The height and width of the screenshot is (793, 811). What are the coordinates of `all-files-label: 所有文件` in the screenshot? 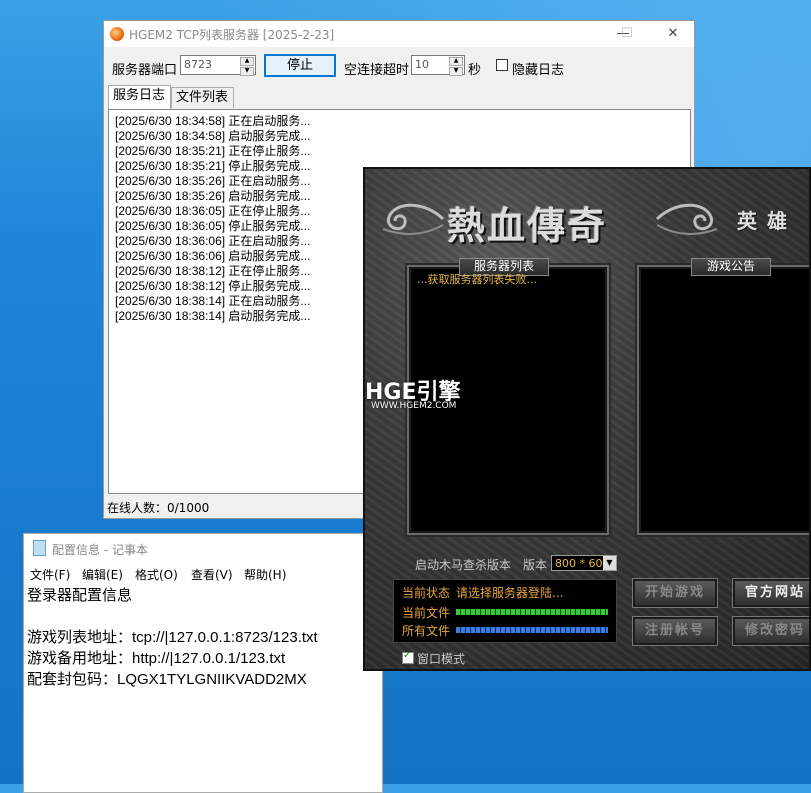 It's located at (426, 631).